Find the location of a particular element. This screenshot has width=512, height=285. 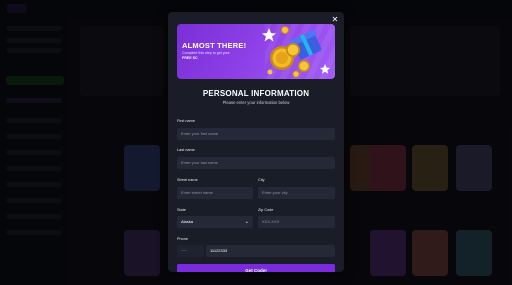

city-label: City is located at coordinates (261, 180).